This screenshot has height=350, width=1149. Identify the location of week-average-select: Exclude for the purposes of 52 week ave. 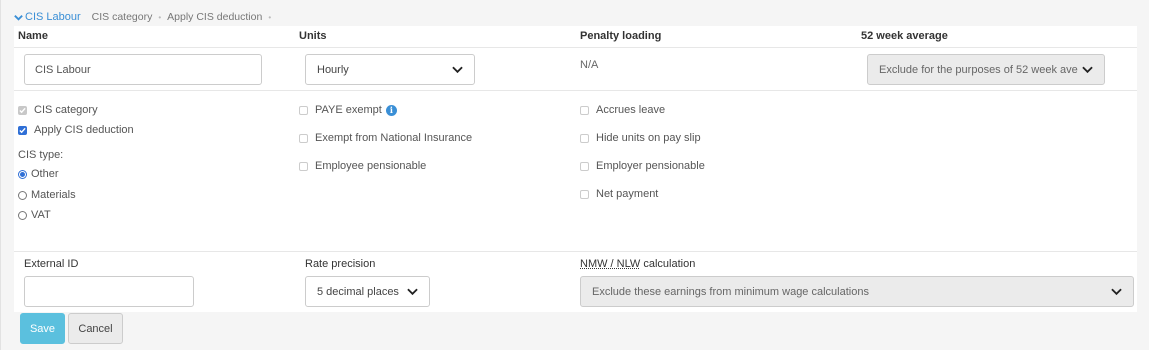
(986, 69).